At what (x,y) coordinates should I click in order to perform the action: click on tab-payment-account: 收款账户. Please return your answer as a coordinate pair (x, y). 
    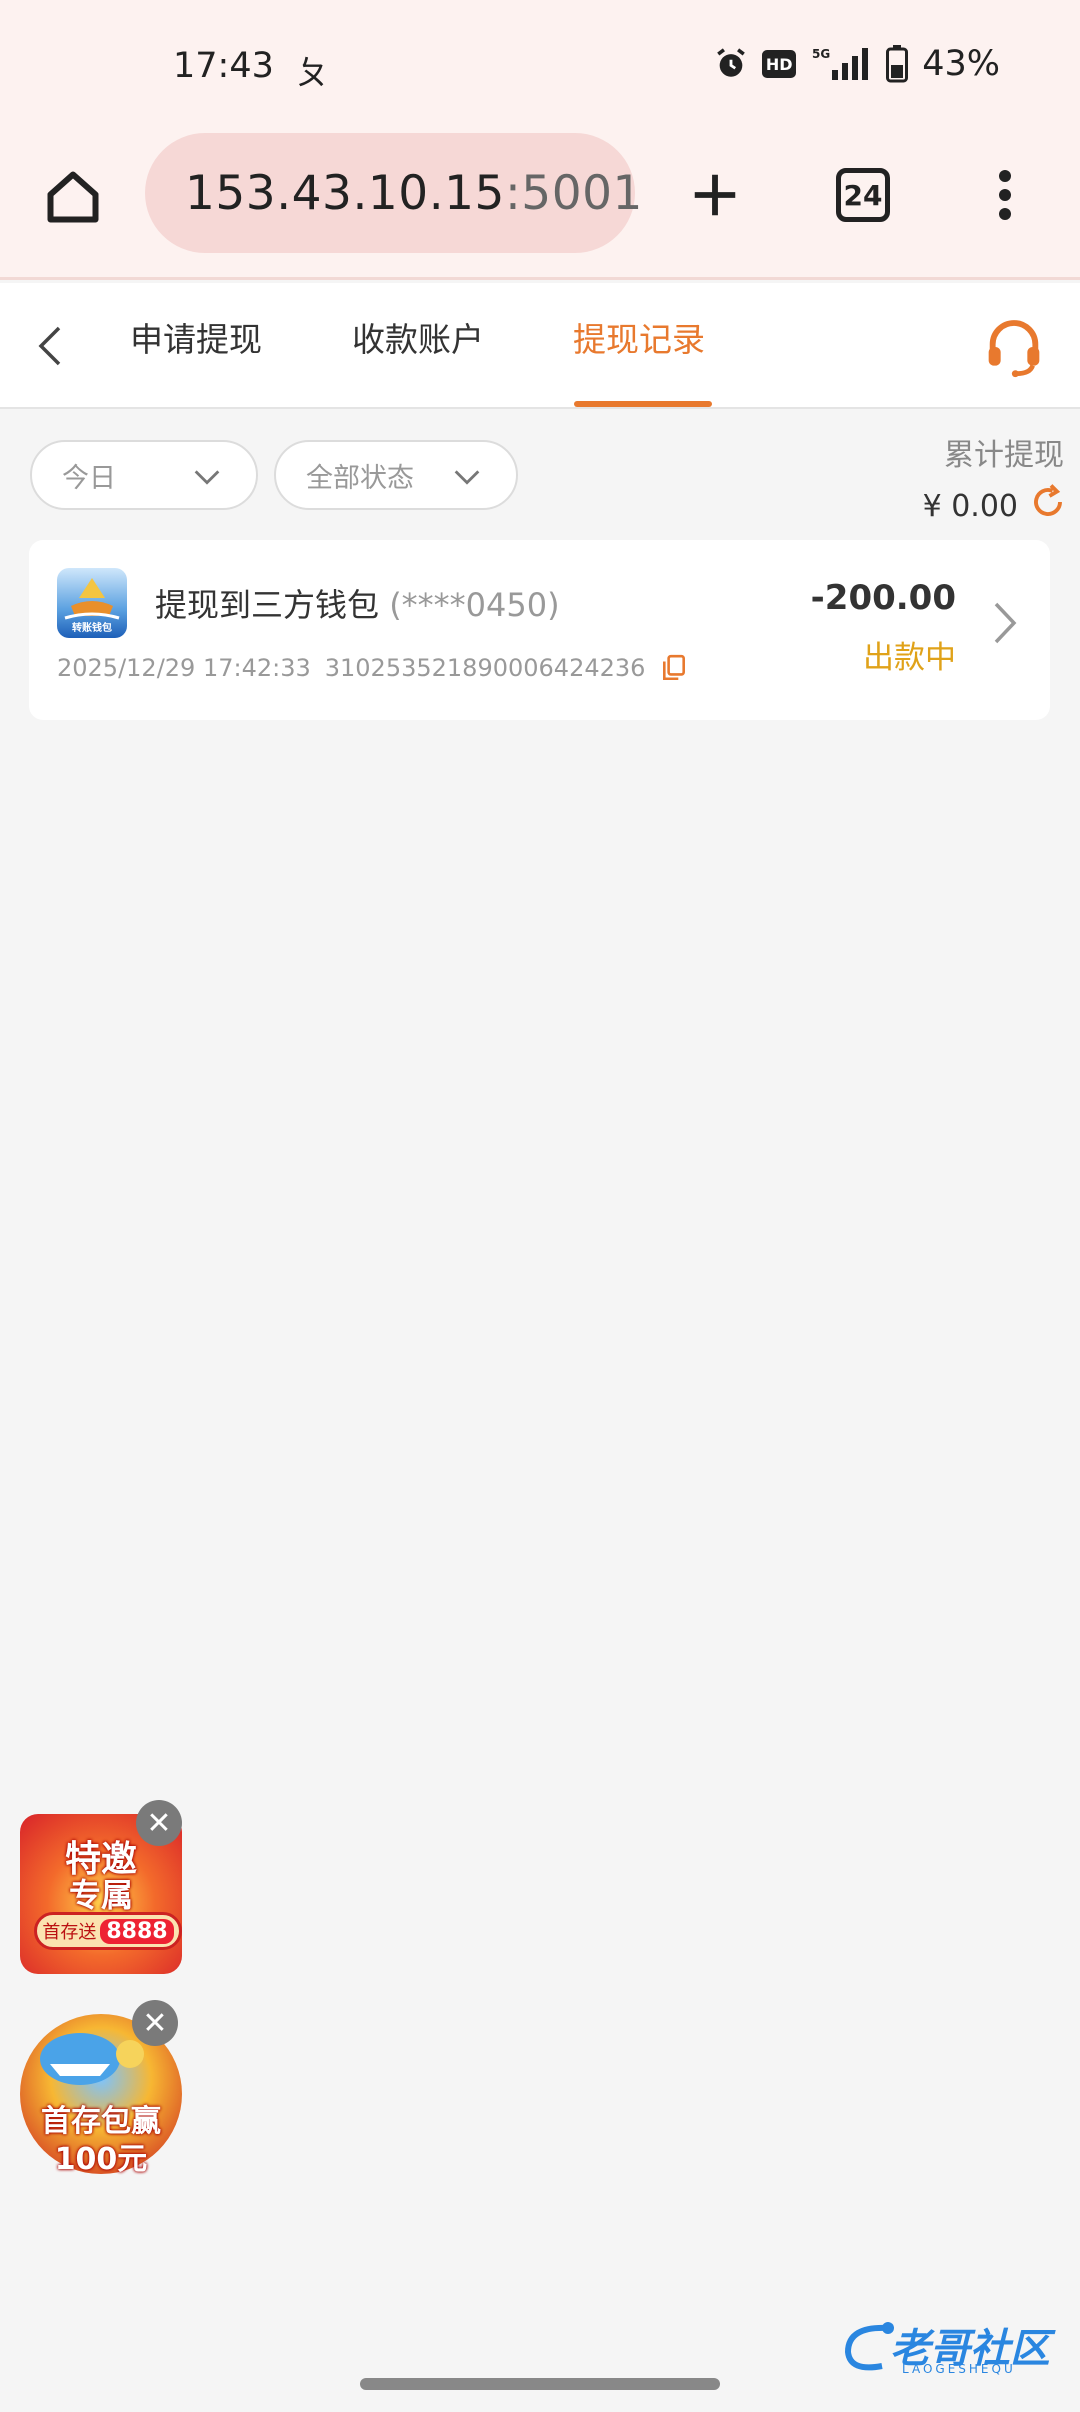
    Looking at the image, I should click on (418, 361).